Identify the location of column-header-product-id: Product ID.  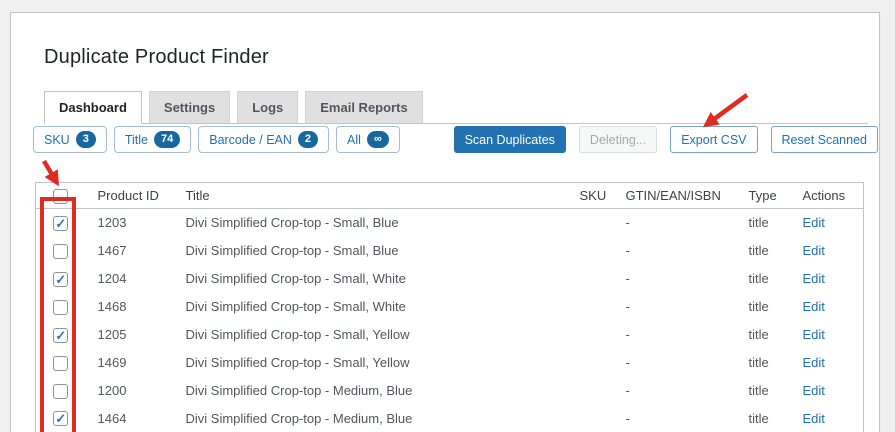
(129, 195).